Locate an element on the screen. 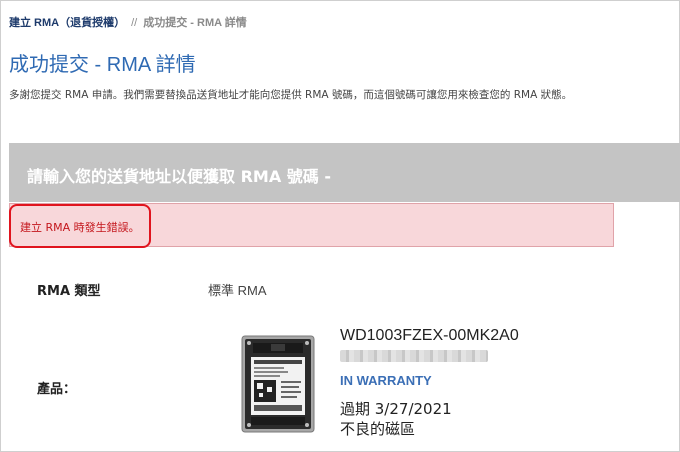 Image resolution: width=680 pixels, height=452 pixels. rma-type-value: 標準 RMA is located at coordinates (237, 290).